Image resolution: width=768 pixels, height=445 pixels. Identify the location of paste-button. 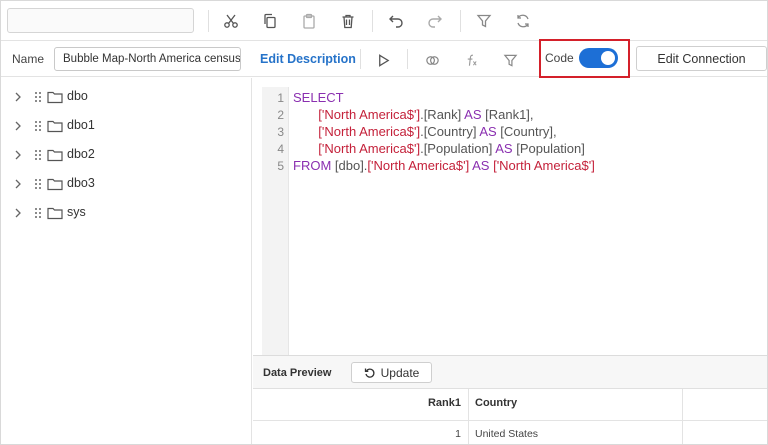
(309, 21).